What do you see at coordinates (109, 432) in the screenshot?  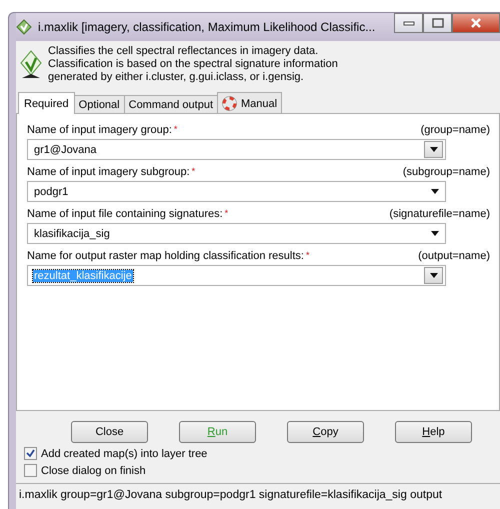 I see `close-button: Close` at bounding box center [109, 432].